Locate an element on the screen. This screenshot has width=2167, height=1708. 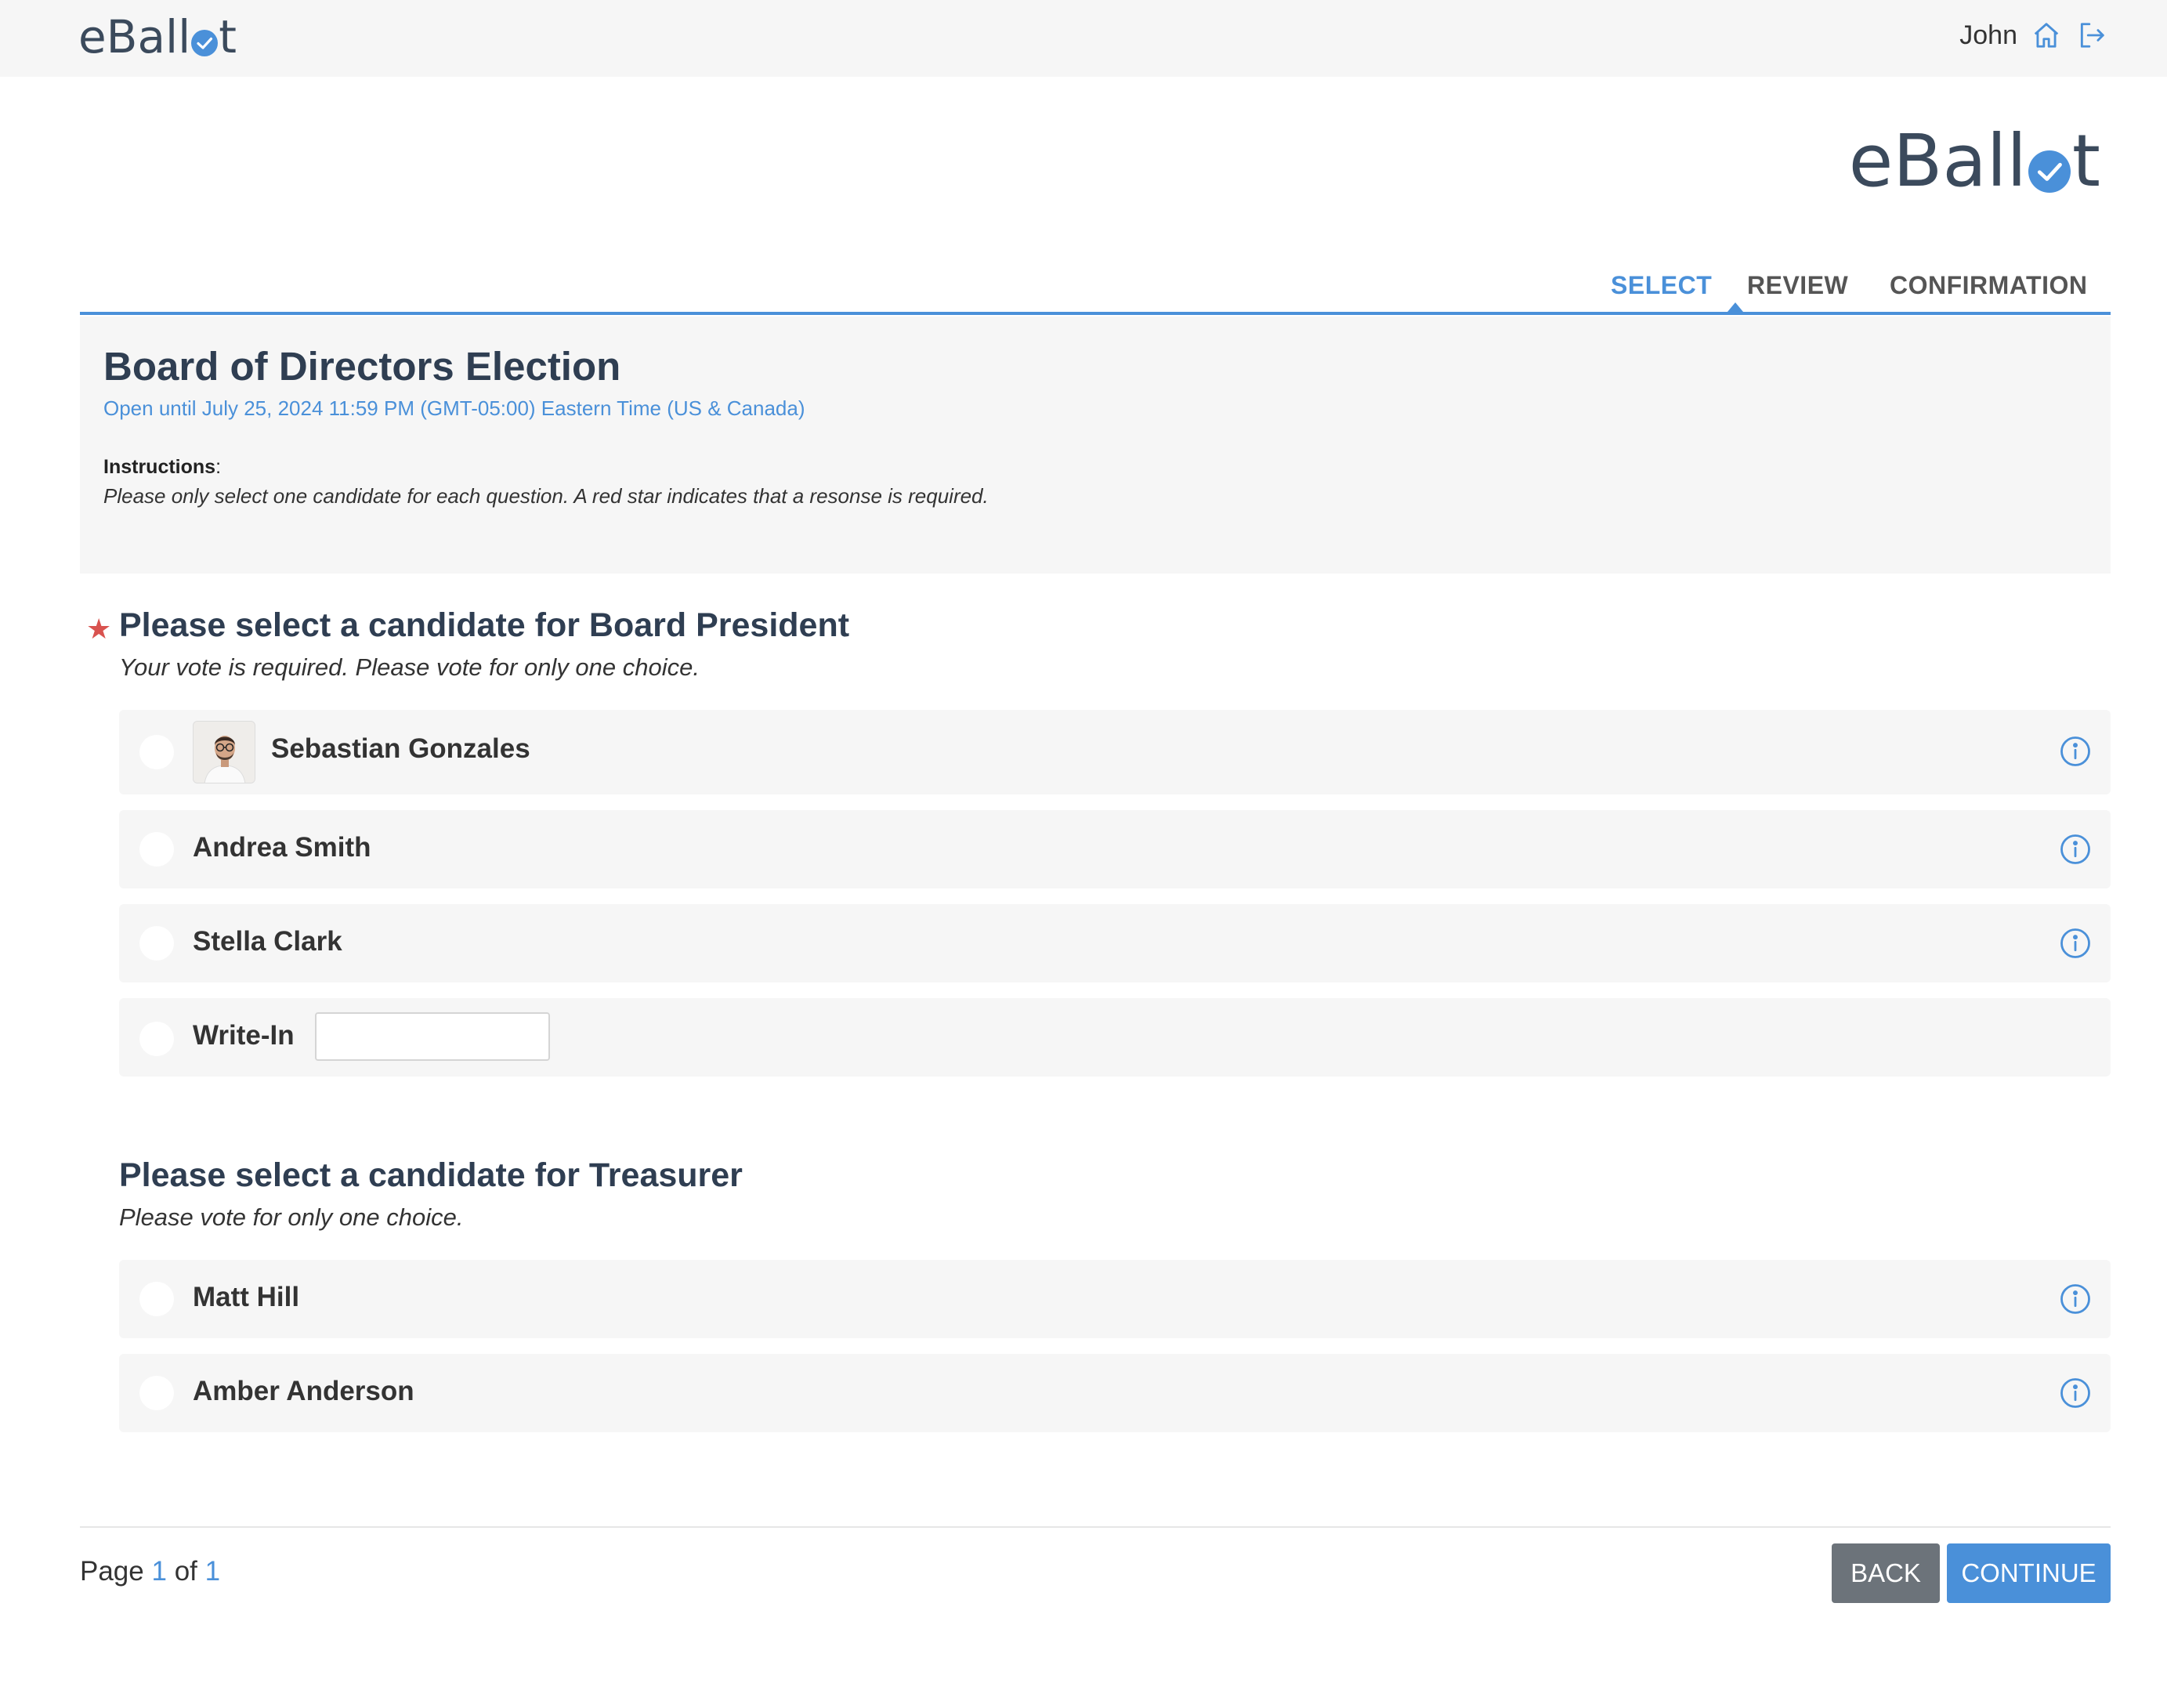
option-label: Sebastian Gonzales is located at coordinates (400, 749).